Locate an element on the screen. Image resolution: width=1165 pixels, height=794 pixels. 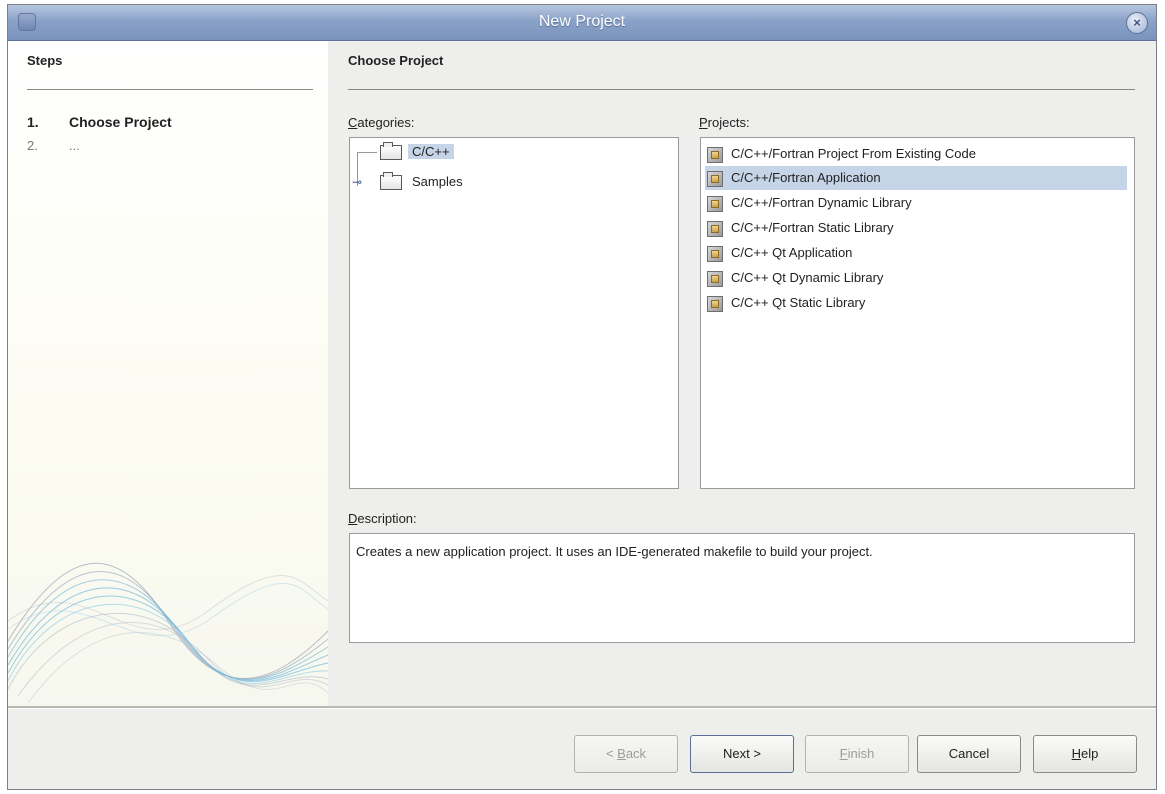
description-label-mnemonic: D is located at coordinates (353, 518).